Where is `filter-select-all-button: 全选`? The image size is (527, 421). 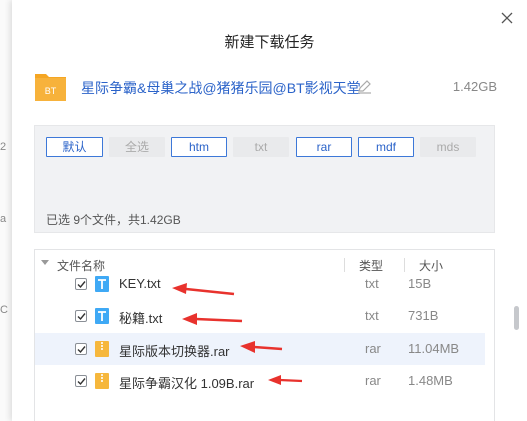
filter-select-all-button: 全选 is located at coordinates (137, 147).